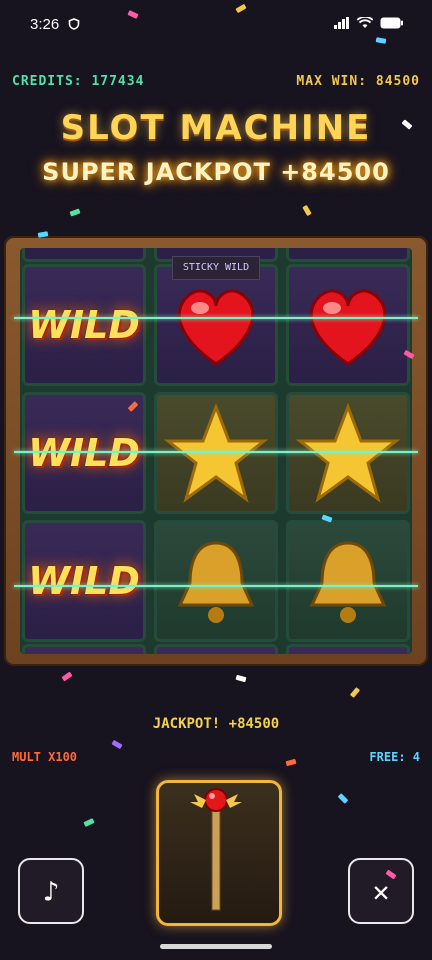 The width and height of the screenshot is (432, 960). Describe the element at coordinates (216, 22) in the screenshot. I see `status-bar: 3:26` at that location.